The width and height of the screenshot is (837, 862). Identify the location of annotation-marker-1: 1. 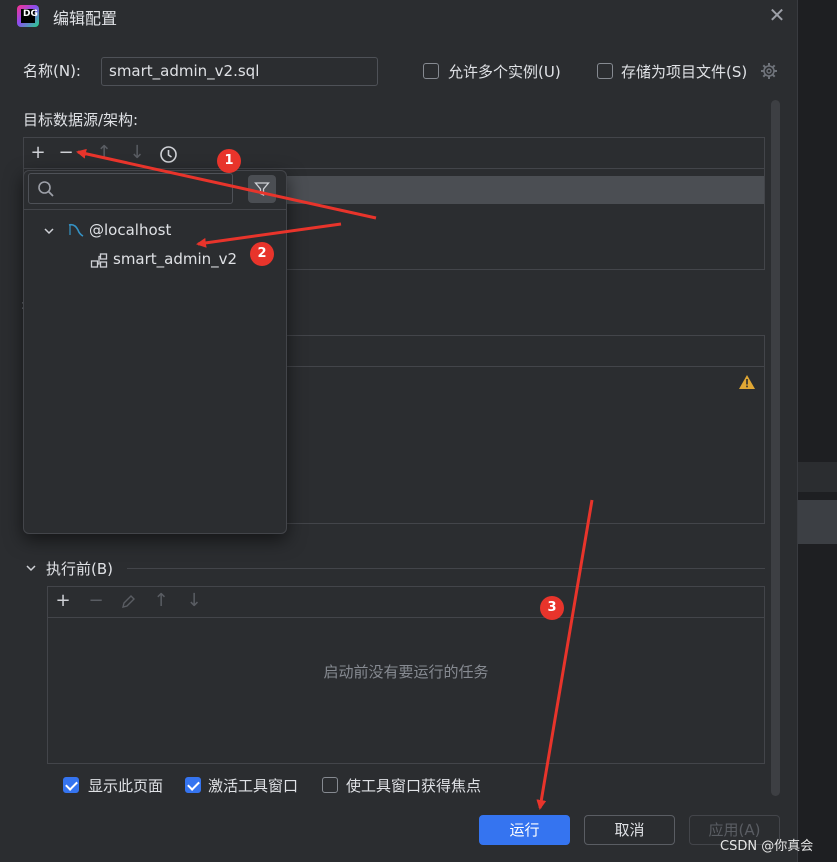
(229, 161).